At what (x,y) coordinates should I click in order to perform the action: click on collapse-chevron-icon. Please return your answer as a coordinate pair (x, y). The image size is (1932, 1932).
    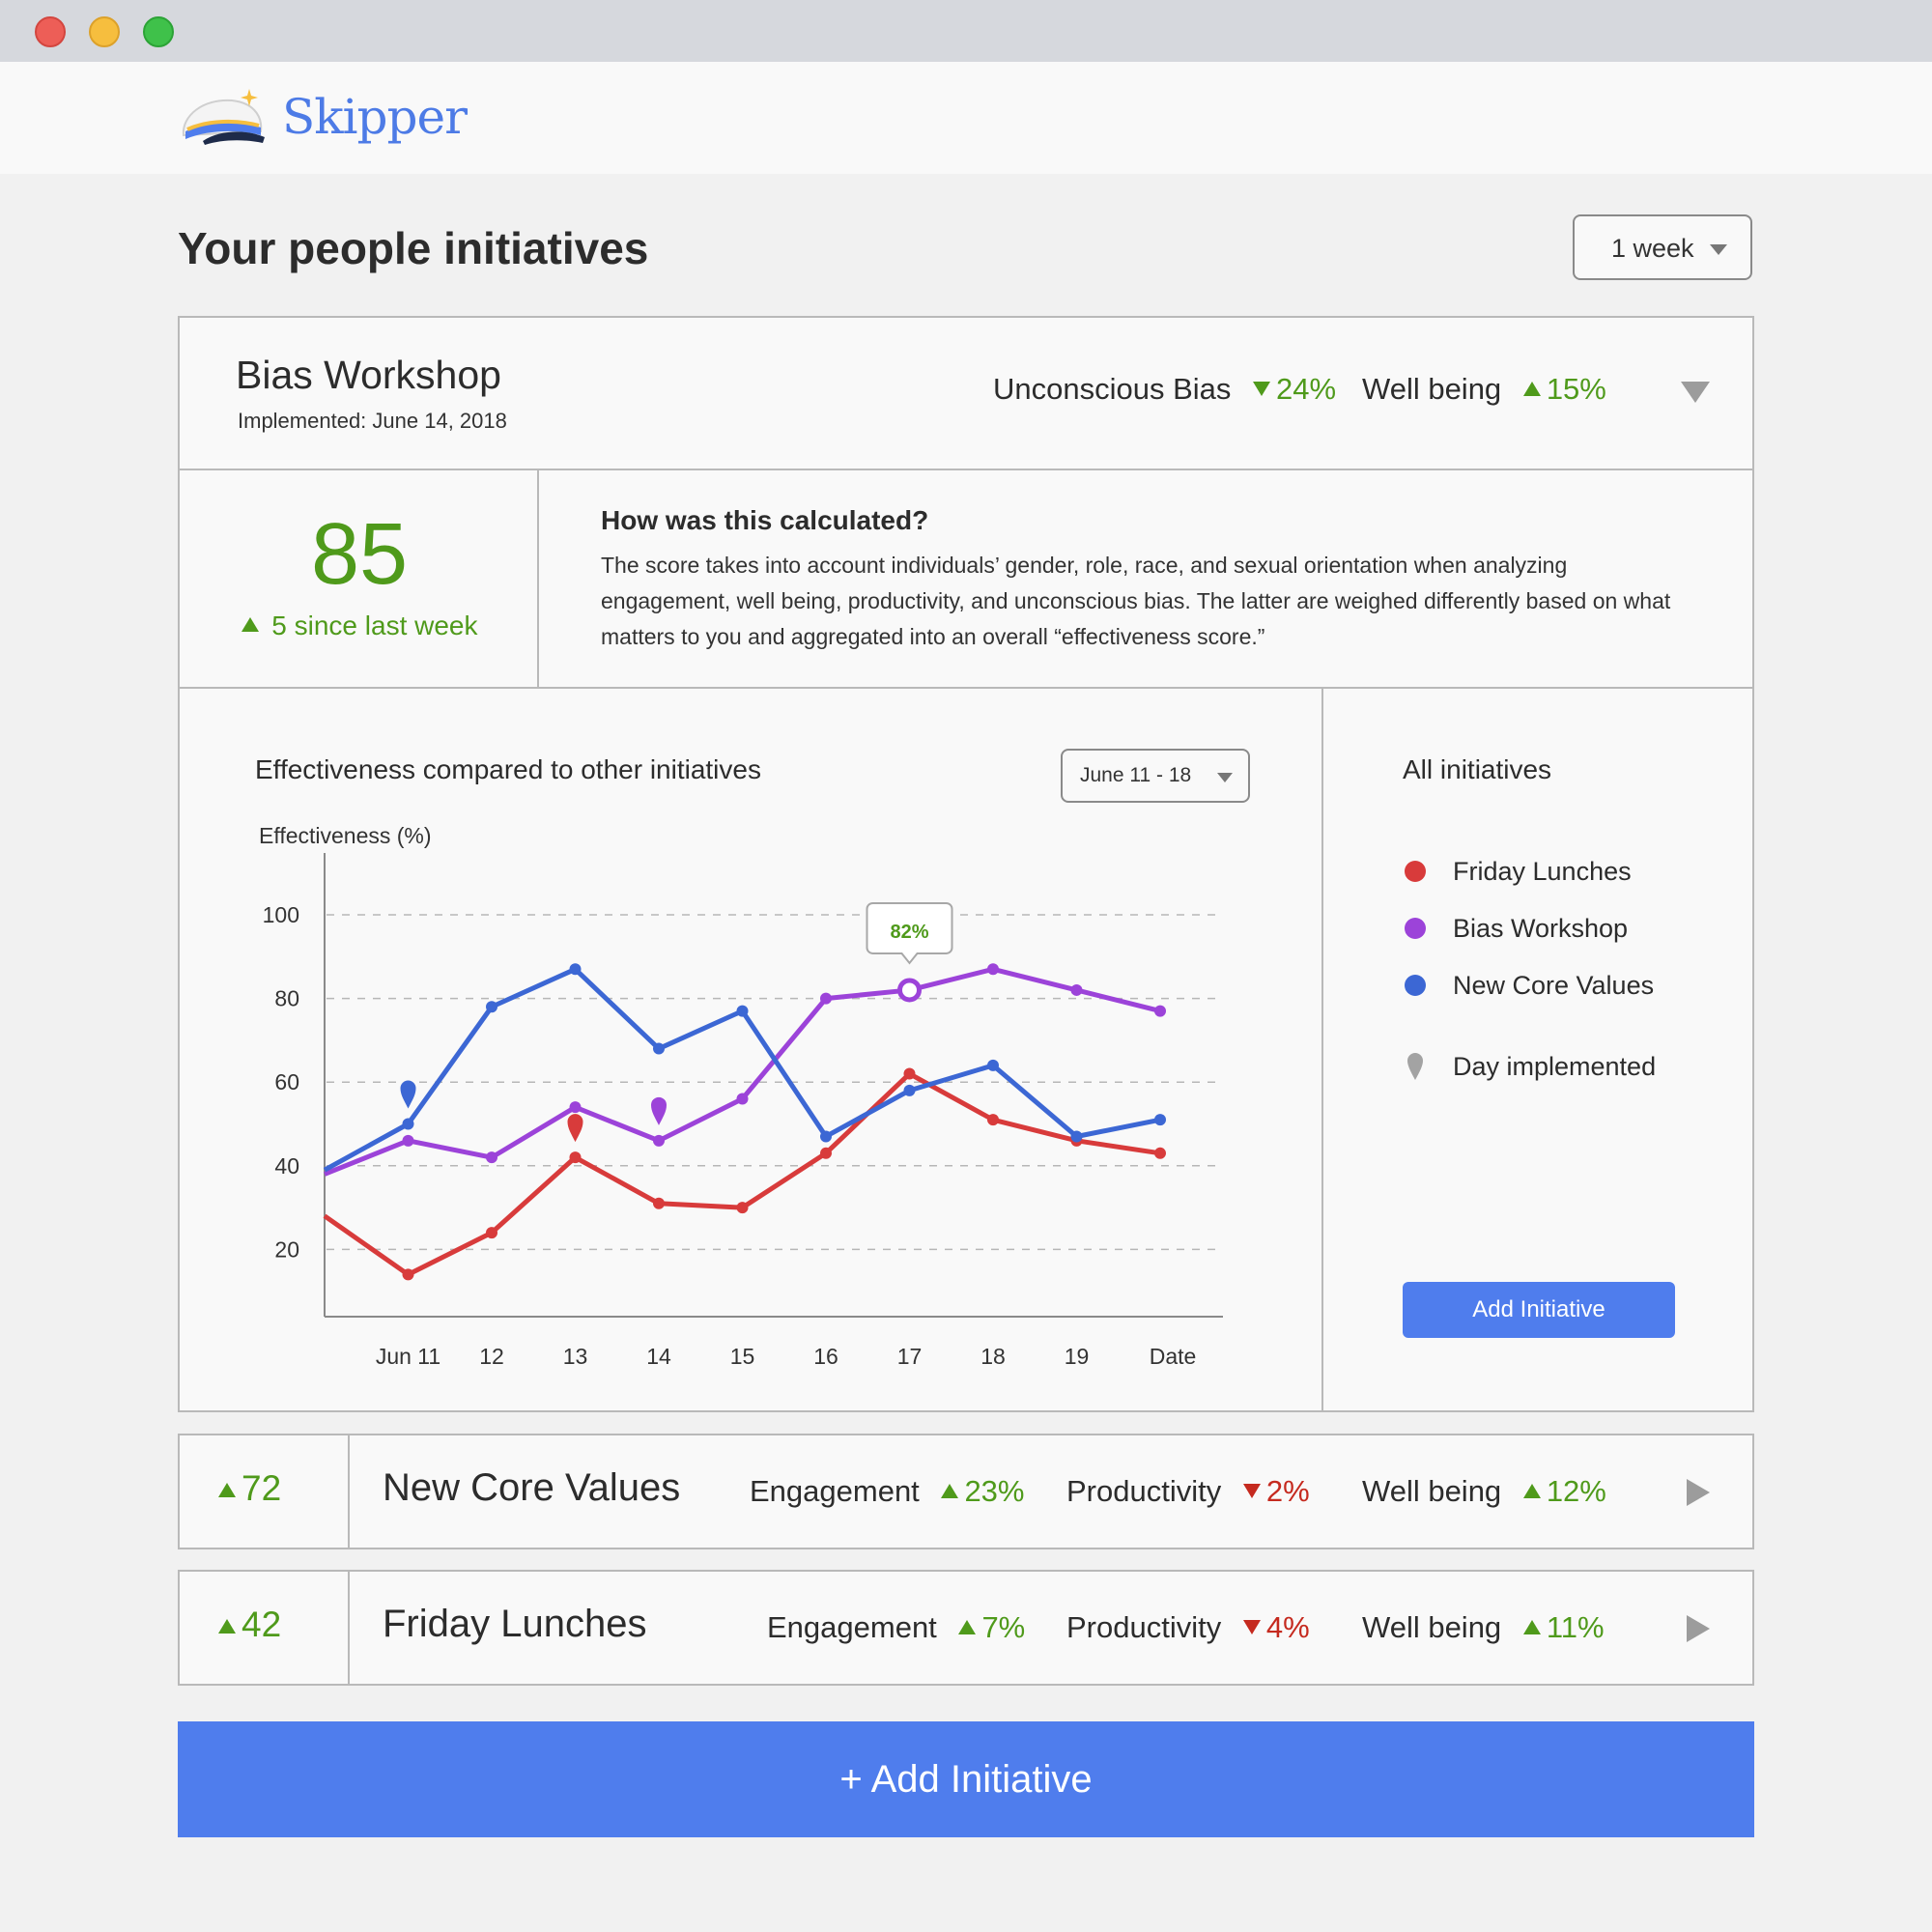
    Looking at the image, I should click on (1695, 392).